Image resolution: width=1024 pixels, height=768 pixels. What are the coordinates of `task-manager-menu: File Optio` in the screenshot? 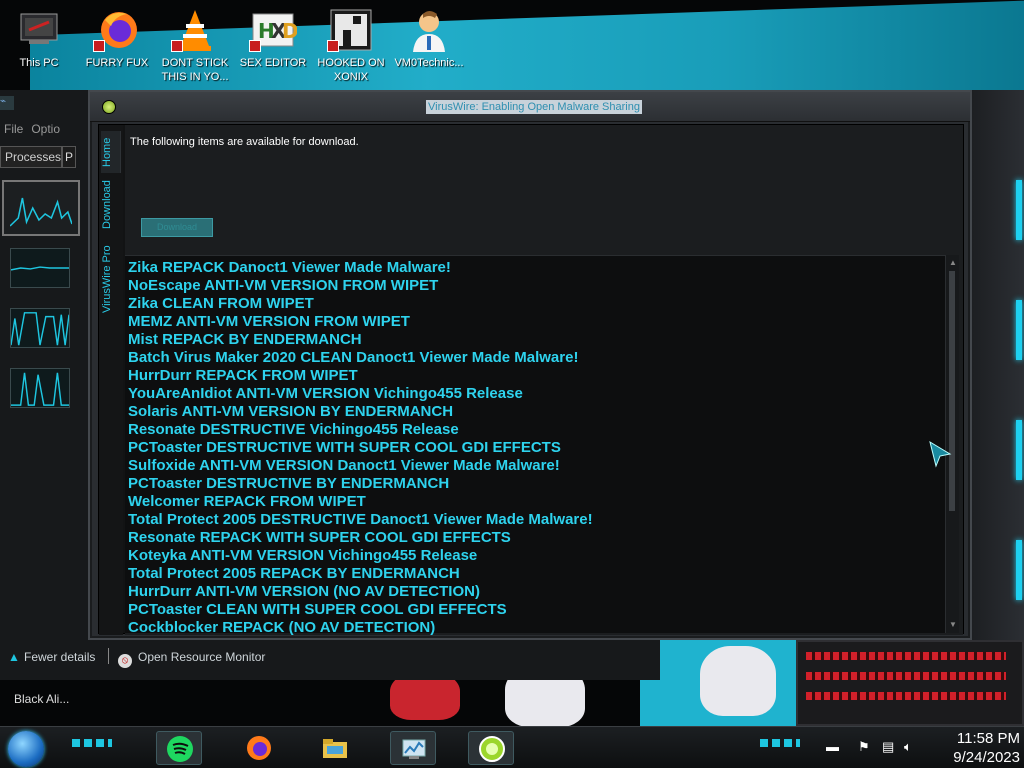 It's located at (36, 129).